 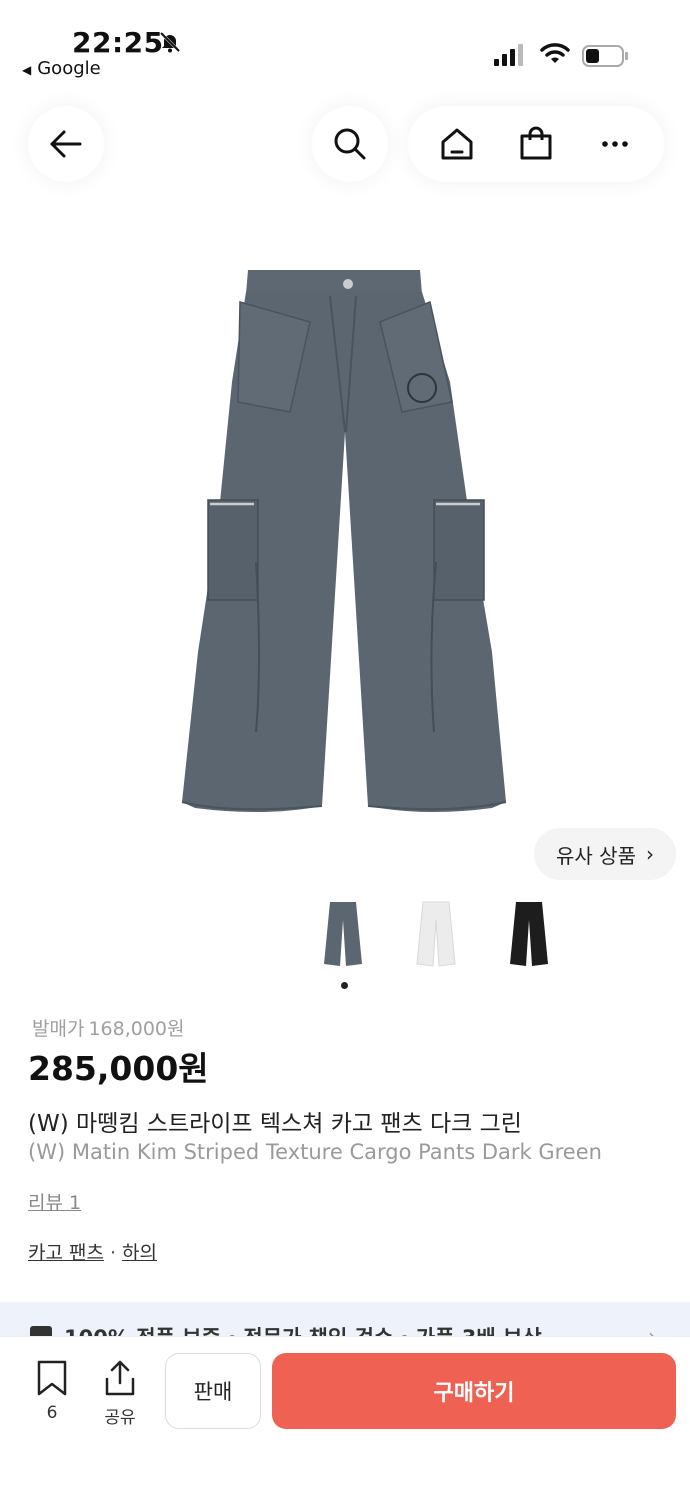 I want to click on top-nav-group, so click(x=536, y=144).